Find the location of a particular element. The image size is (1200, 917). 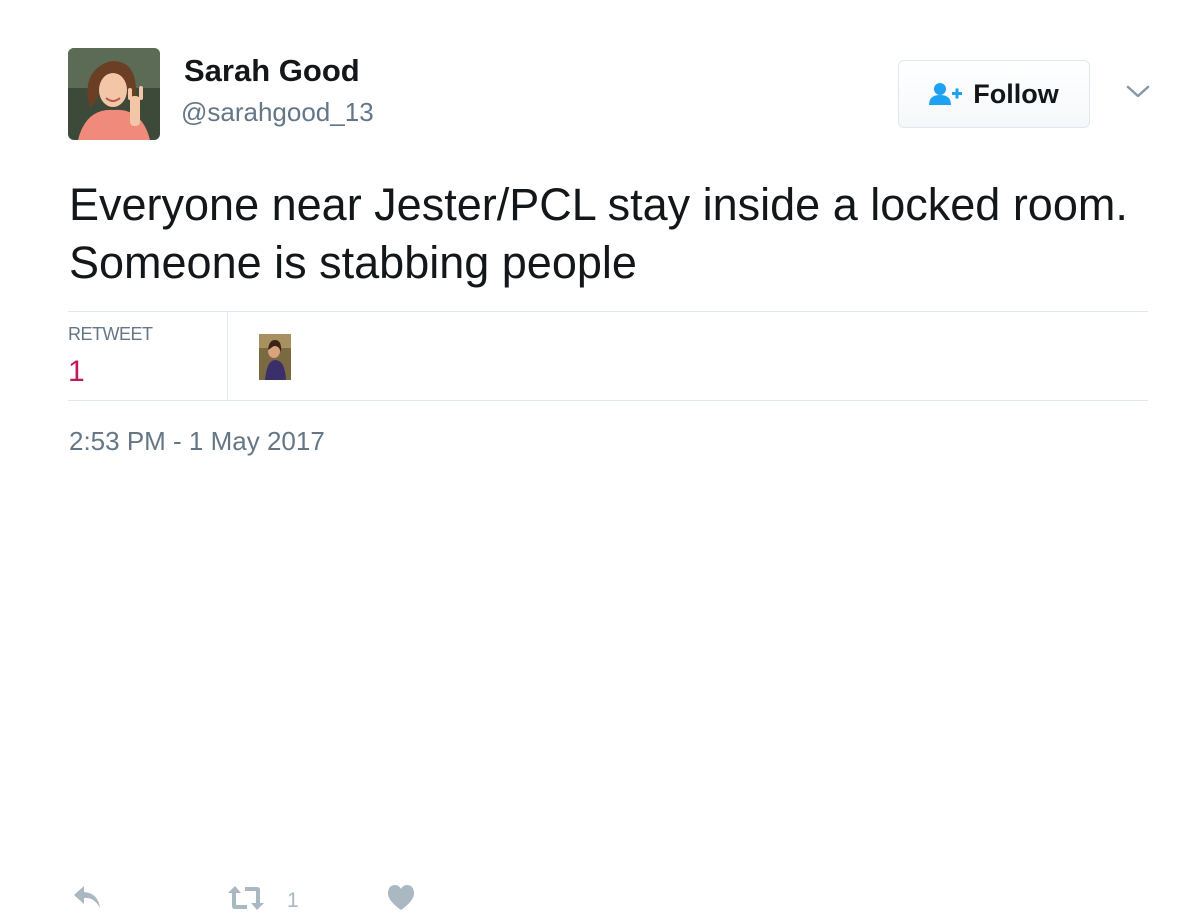

retweet-button: 1 is located at coordinates (263, 900).